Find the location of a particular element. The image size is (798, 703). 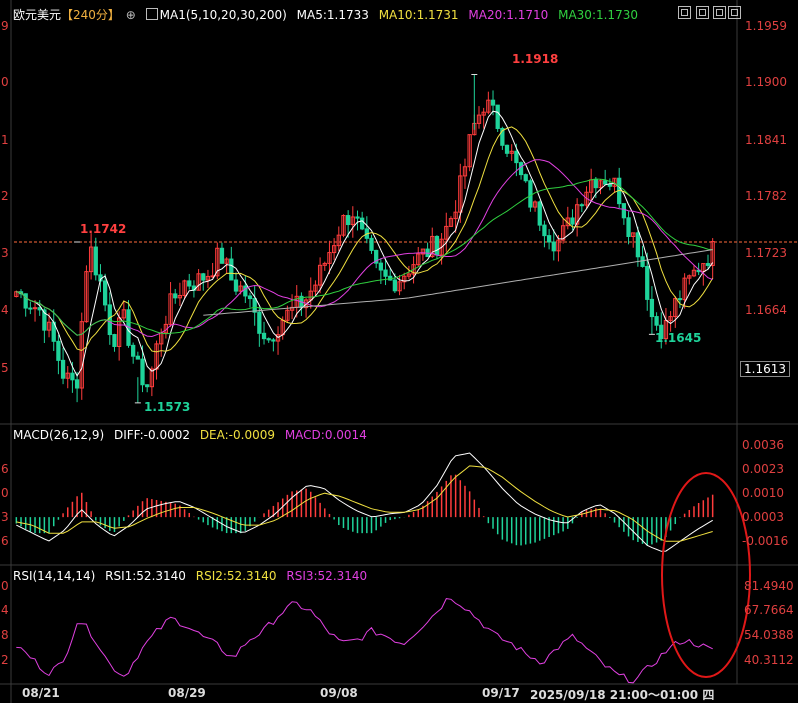

macd-axis-label: -0.0016 is located at coordinates (765, 541).